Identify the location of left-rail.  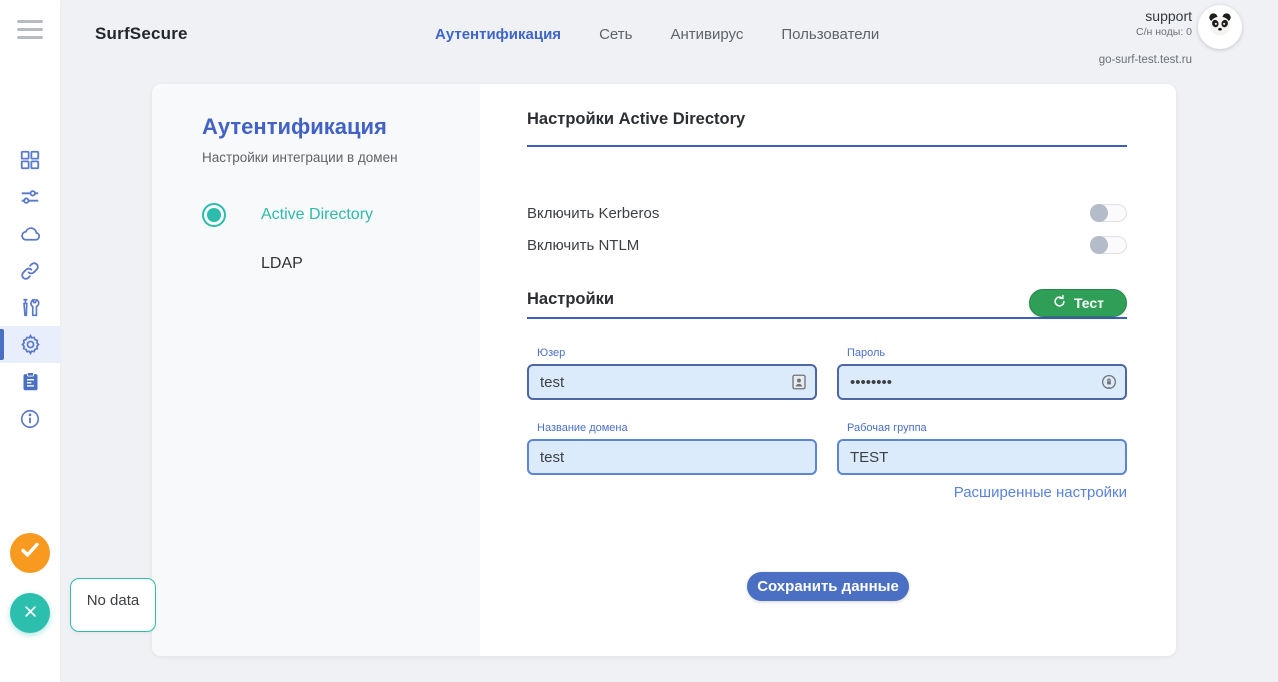
(30, 341).